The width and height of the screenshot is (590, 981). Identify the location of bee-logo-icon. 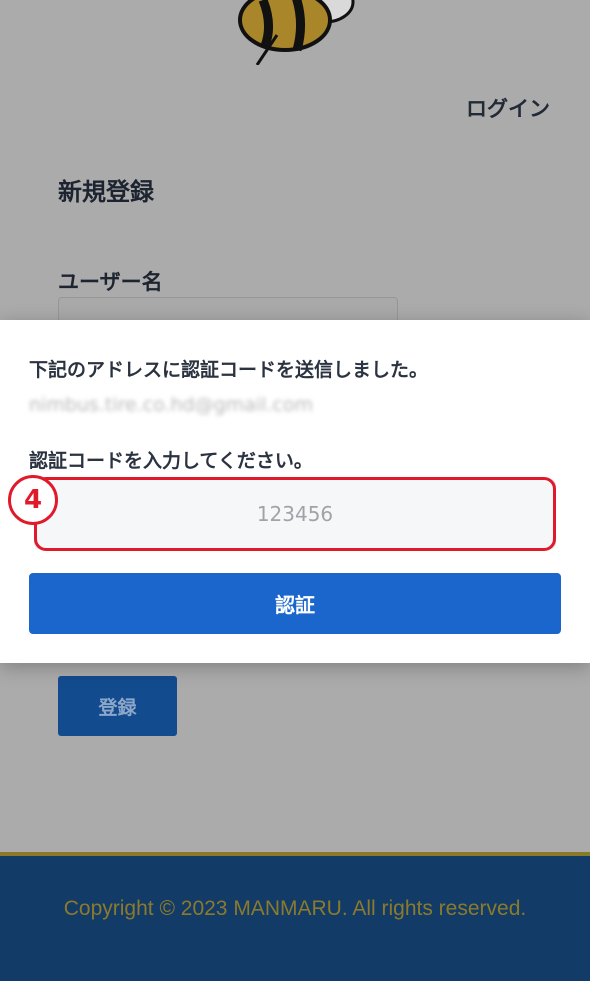
(296, 32).